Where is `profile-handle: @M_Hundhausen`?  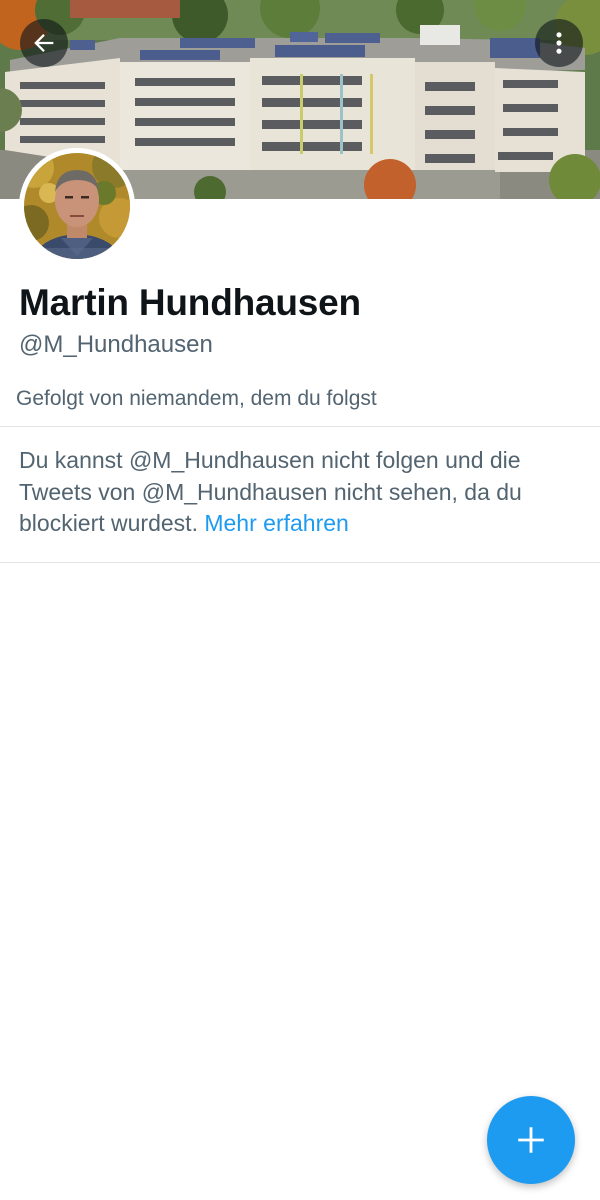
profile-handle: @M_Hundhausen is located at coordinates (116, 344).